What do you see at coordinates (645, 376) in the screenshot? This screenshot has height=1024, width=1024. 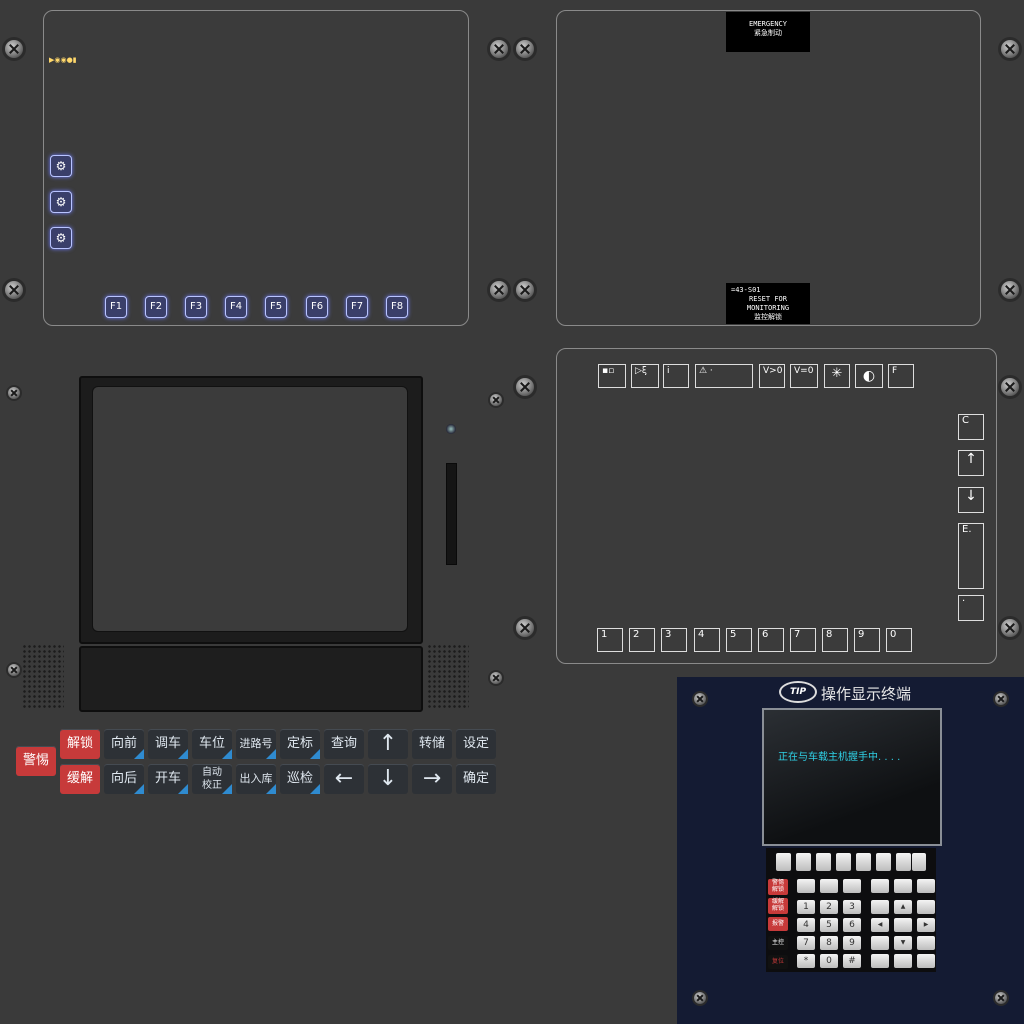 I see `signal-button: ▷ξ` at bounding box center [645, 376].